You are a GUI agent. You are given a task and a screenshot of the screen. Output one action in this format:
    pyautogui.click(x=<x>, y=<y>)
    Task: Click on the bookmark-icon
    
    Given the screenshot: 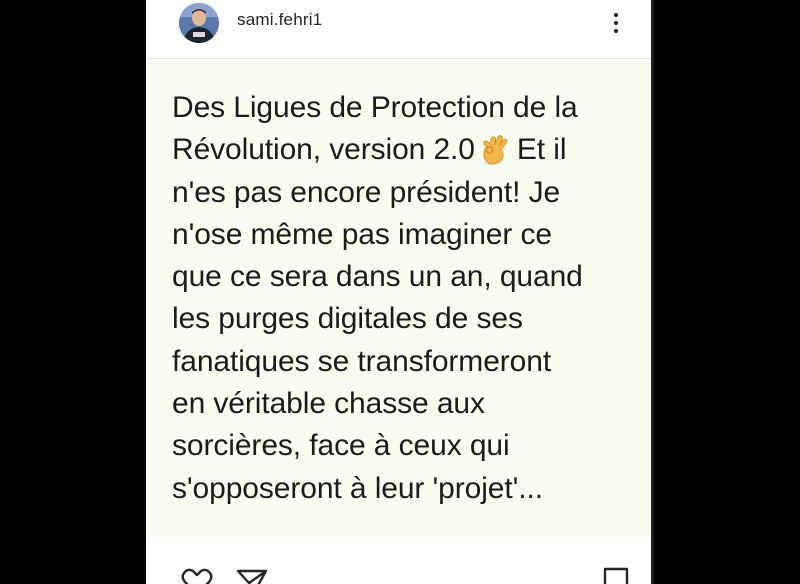 What is the action you would take?
    pyautogui.click(x=616, y=575)
    